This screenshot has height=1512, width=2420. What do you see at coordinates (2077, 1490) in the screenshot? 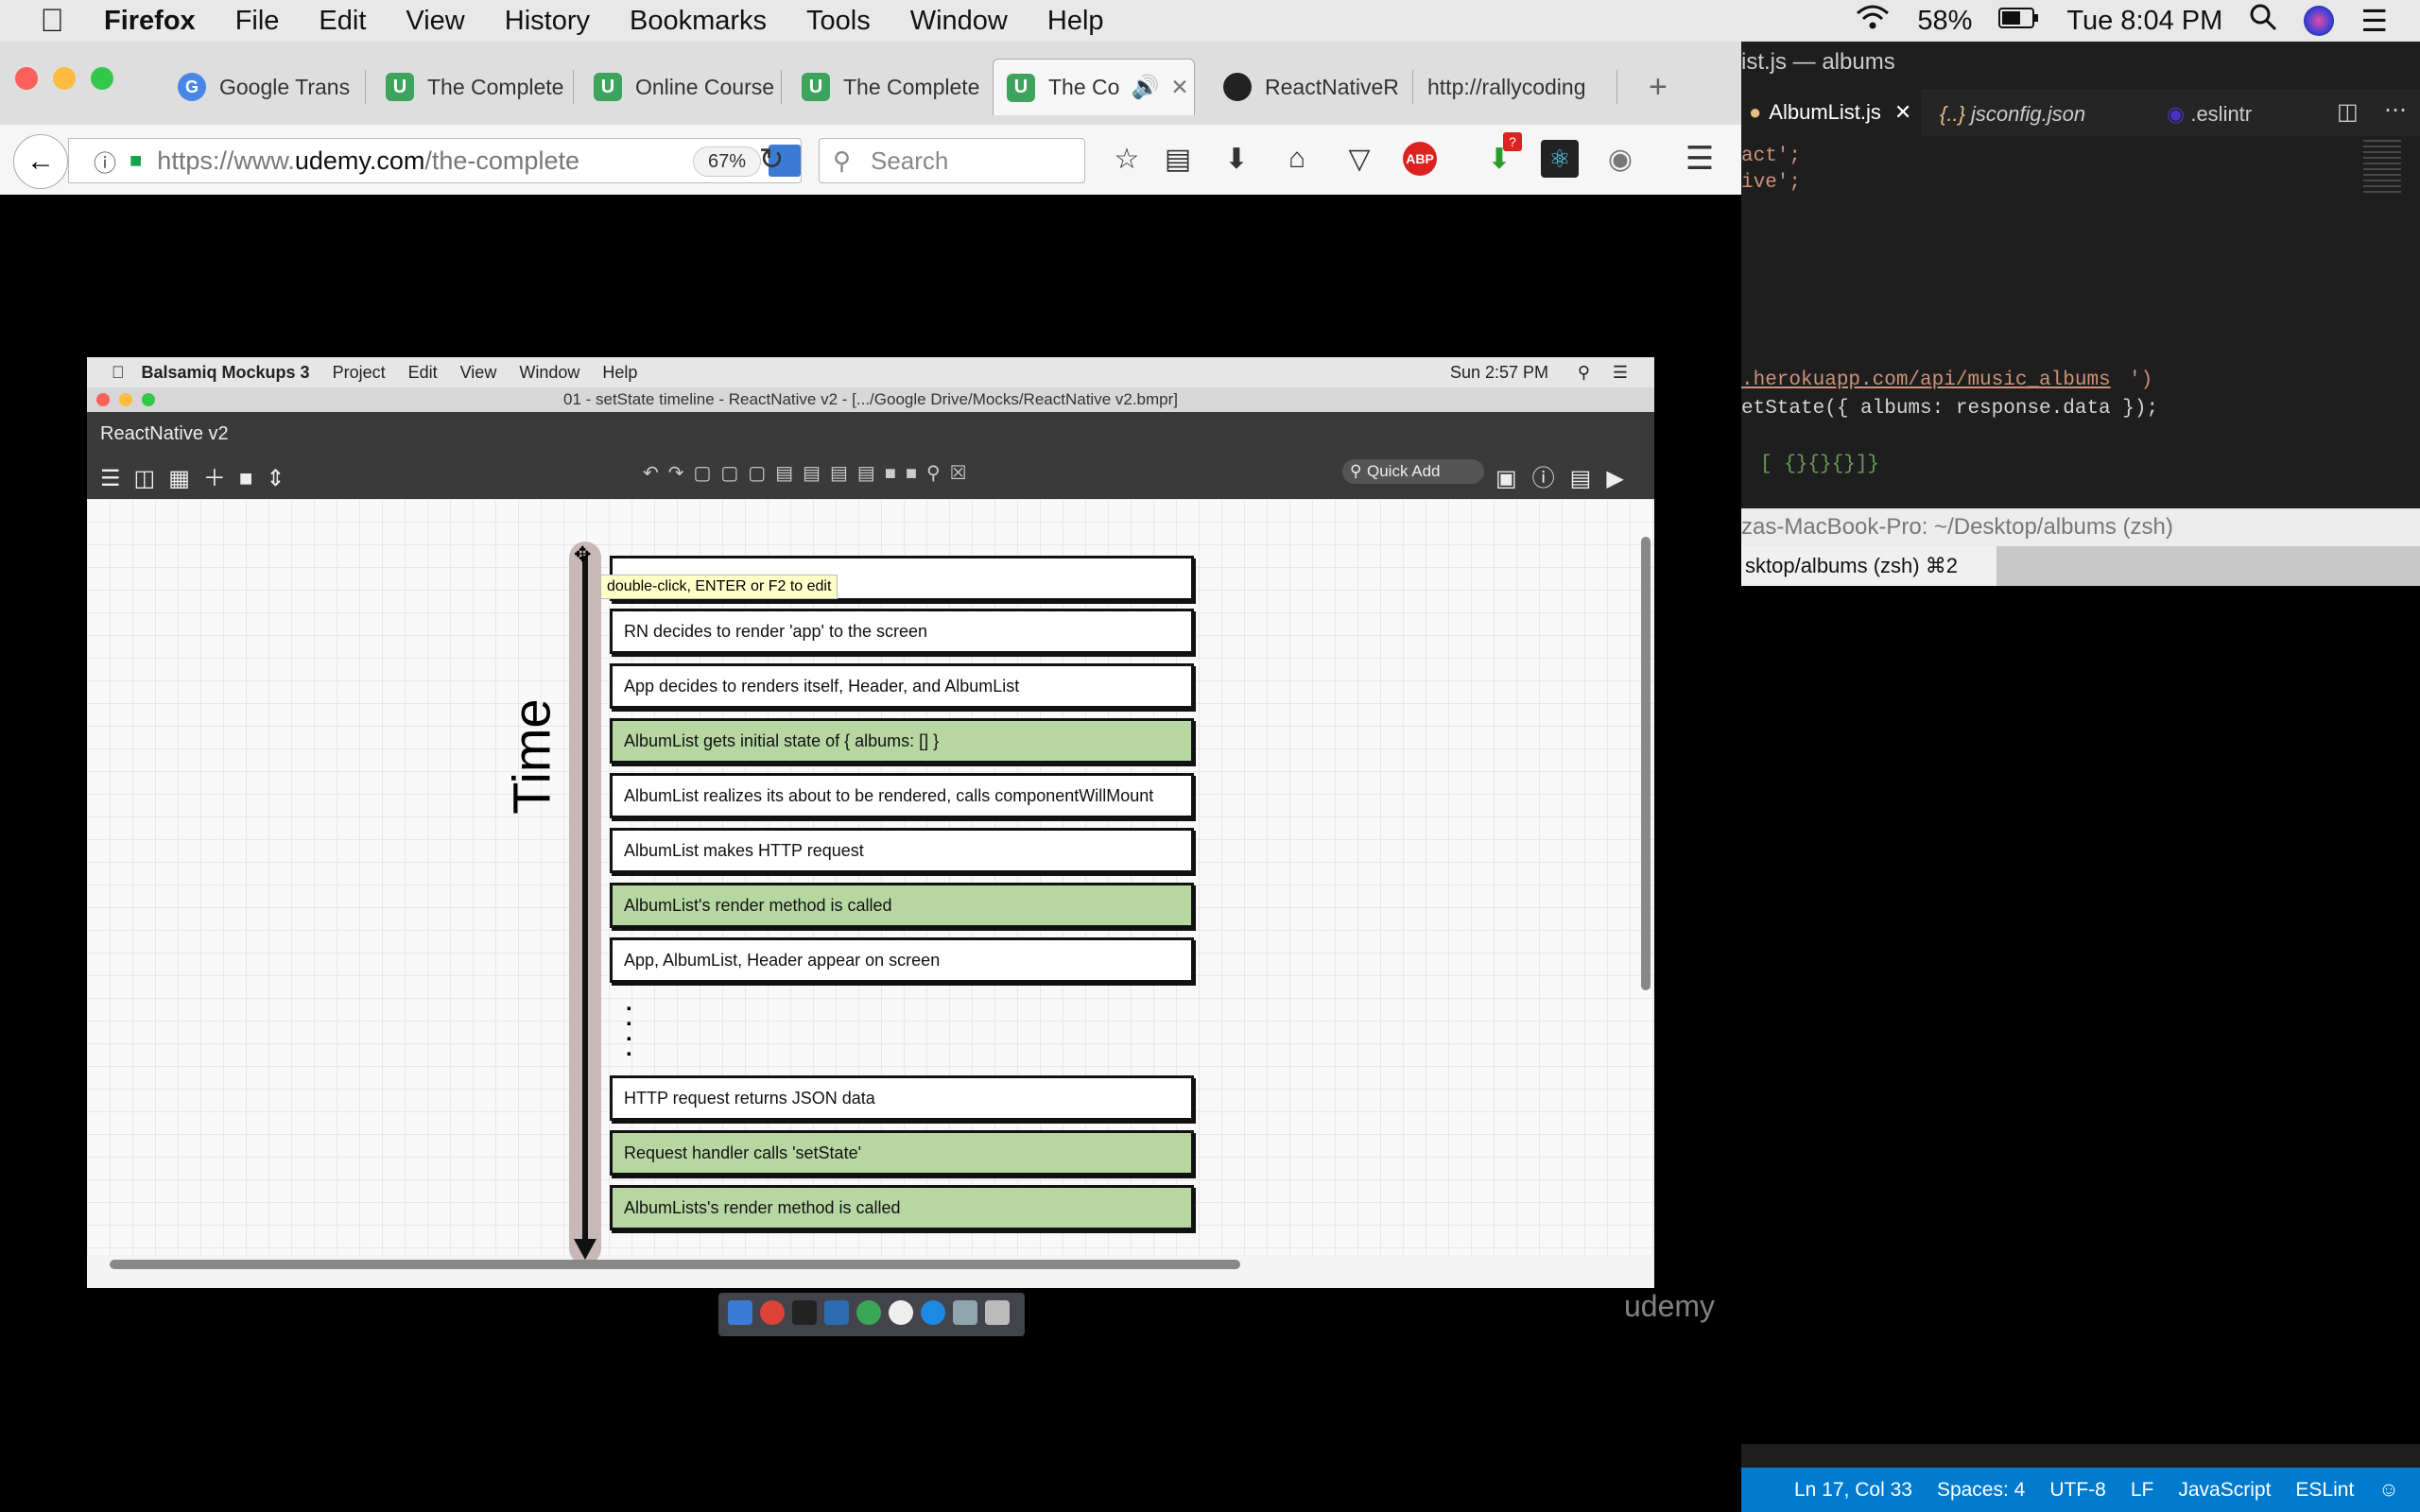
I see `status-encoding: UTF-8` at bounding box center [2077, 1490].